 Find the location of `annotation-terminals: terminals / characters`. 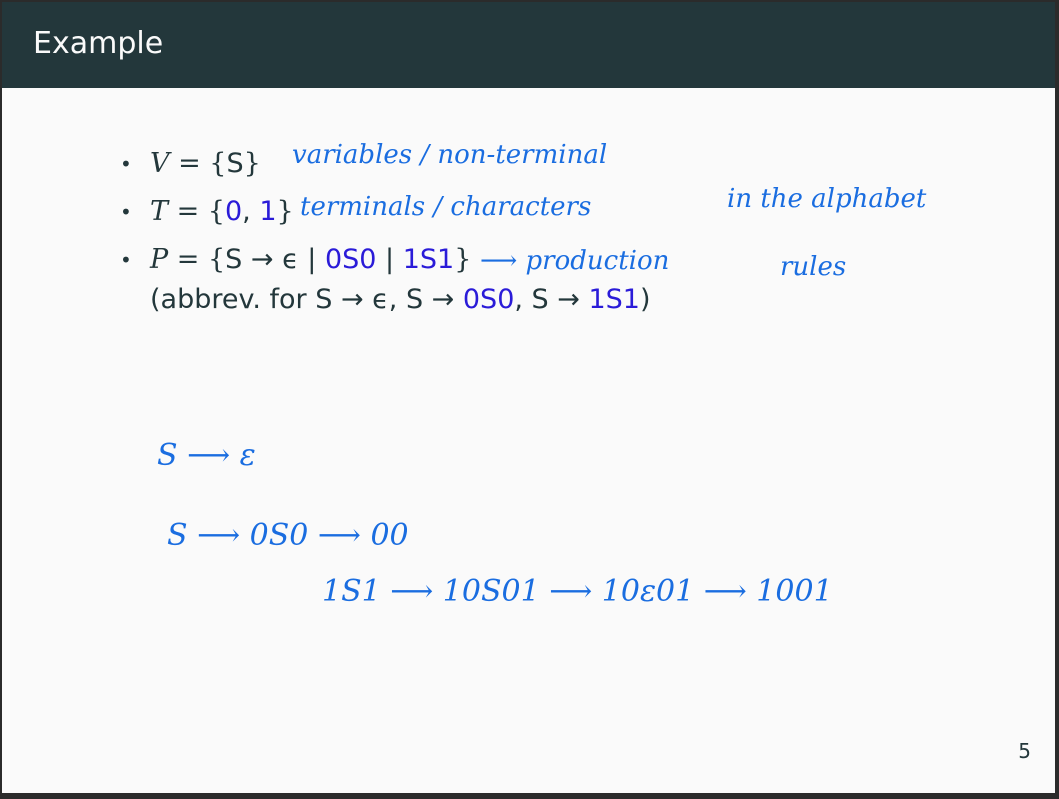

annotation-terminals: terminals / characters is located at coordinates (446, 207).